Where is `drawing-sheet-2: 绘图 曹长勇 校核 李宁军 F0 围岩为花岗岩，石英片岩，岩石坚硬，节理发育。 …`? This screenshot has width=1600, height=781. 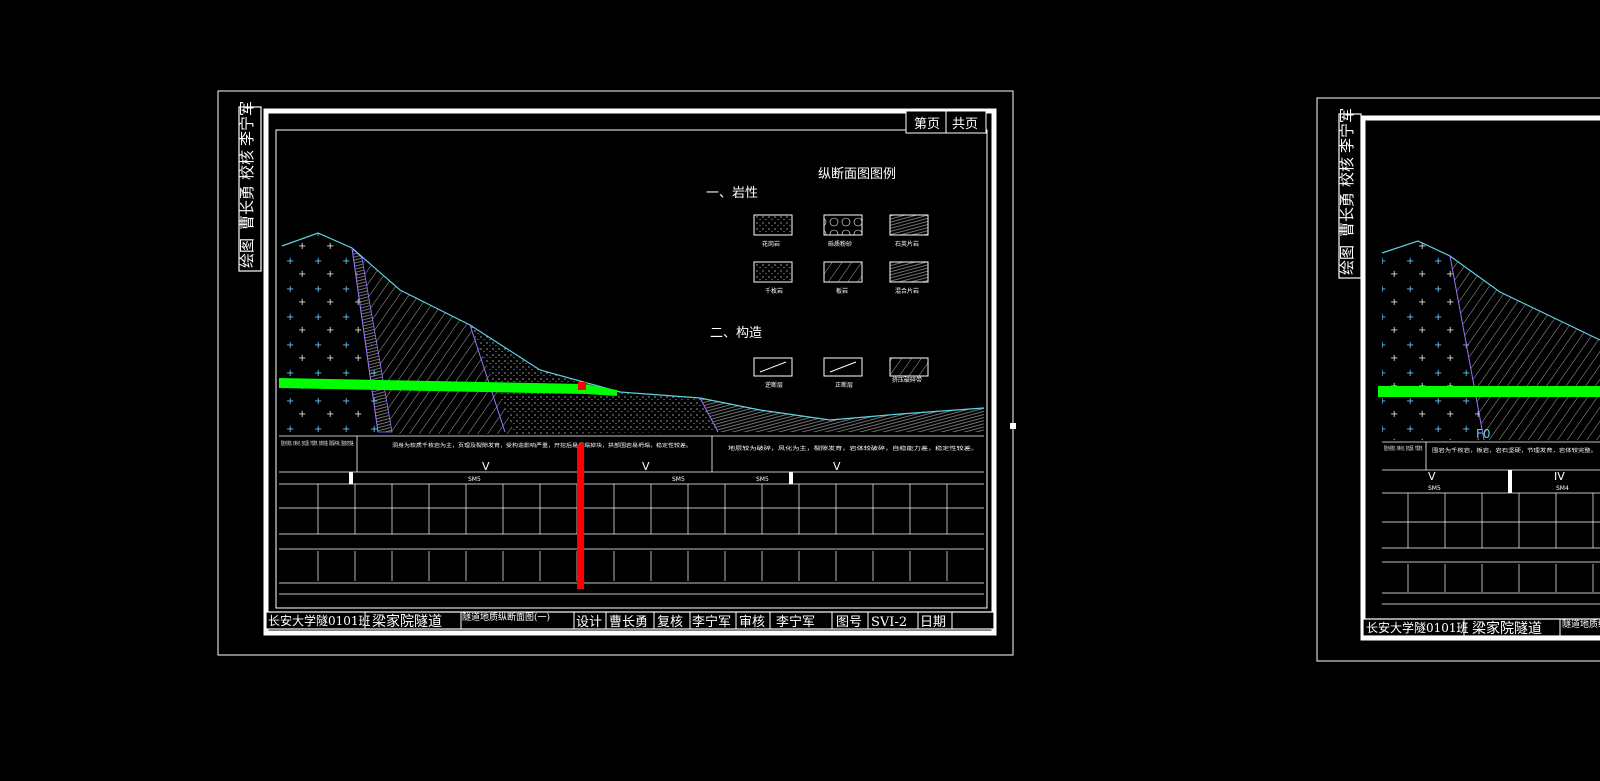 drawing-sheet-2: 绘图 曹长勇 校核 李宁军 F0 围岩为花岗岩，石英片岩，岩石坚硬，节理发育。 … is located at coordinates (1458, 379).